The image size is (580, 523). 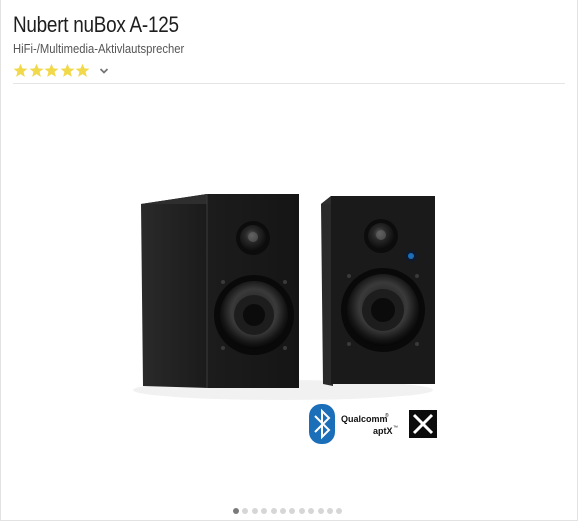 I want to click on registered-mark: ®, so click(x=387, y=415).